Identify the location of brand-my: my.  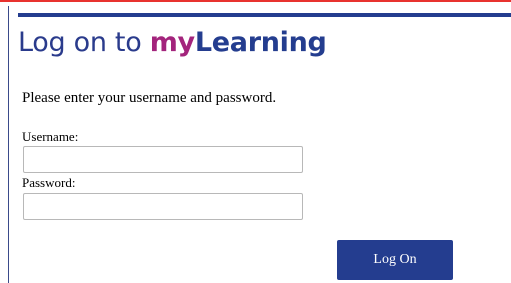
(172, 42).